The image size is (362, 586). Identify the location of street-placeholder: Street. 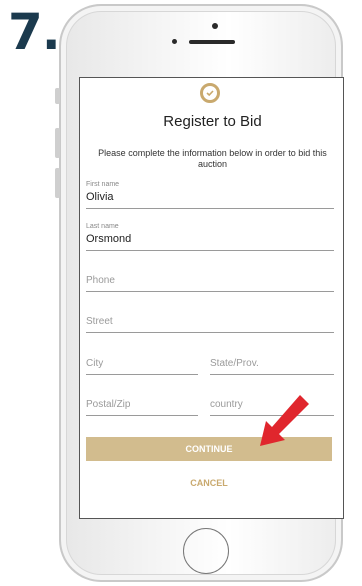
(99, 321).